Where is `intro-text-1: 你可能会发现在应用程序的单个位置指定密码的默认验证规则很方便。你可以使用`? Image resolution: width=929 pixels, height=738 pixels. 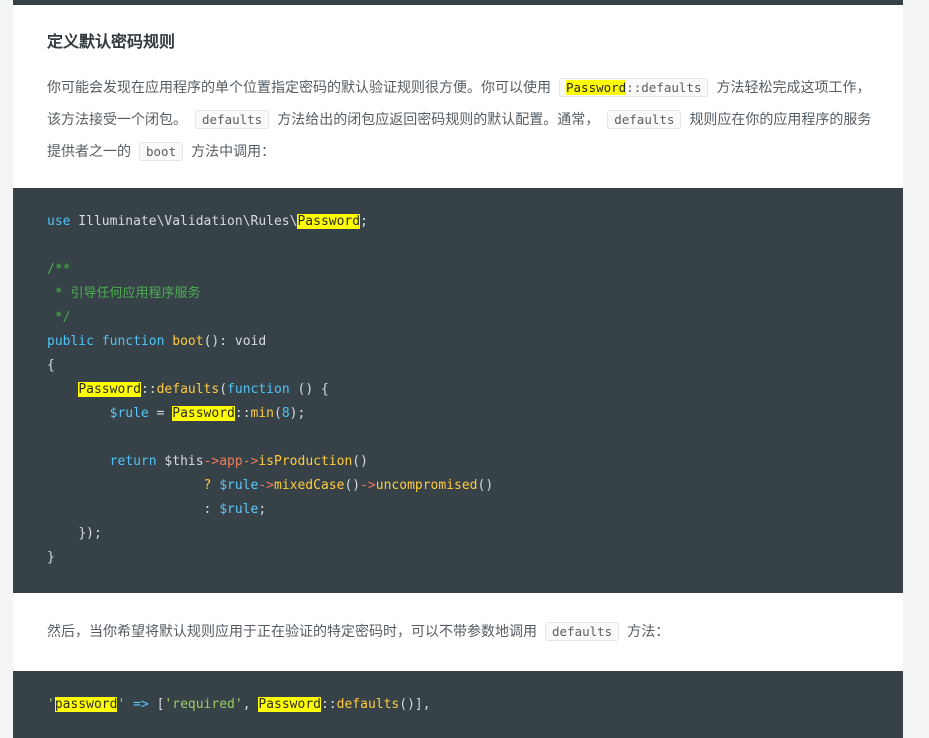 intro-text-1: 你可能会发现在应用程序的单个位置指定密码的默认验证规则很方便。你可以使用 is located at coordinates (299, 88).